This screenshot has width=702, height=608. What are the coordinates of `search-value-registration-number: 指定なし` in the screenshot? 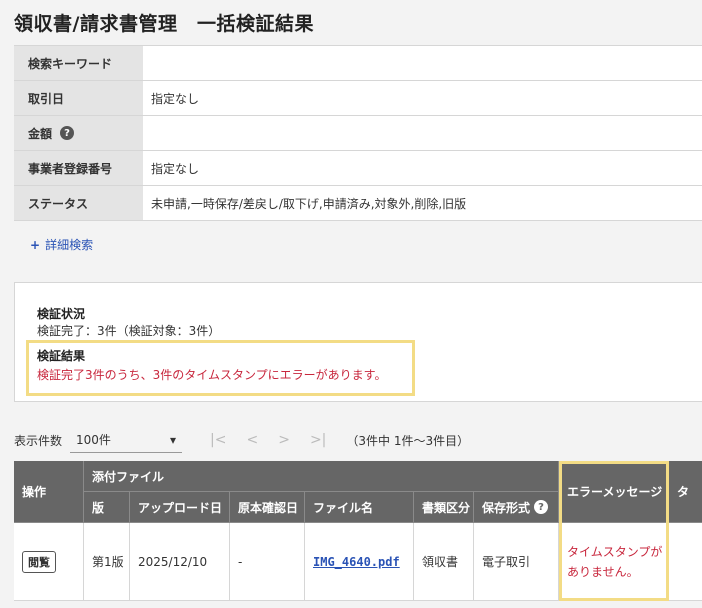 It's located at (422, 168).